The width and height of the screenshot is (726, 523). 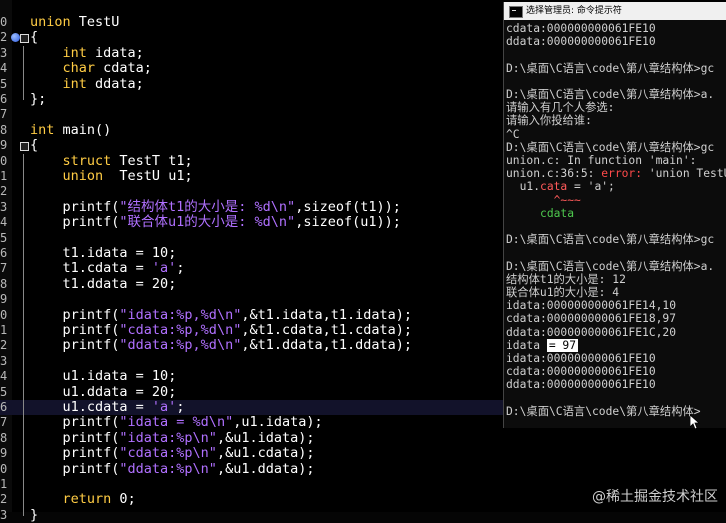 What do you see at coordinates (554, 174) in the screenshot?
I see `console-text: union.c:36:5:` at bounding box center [554, 174].